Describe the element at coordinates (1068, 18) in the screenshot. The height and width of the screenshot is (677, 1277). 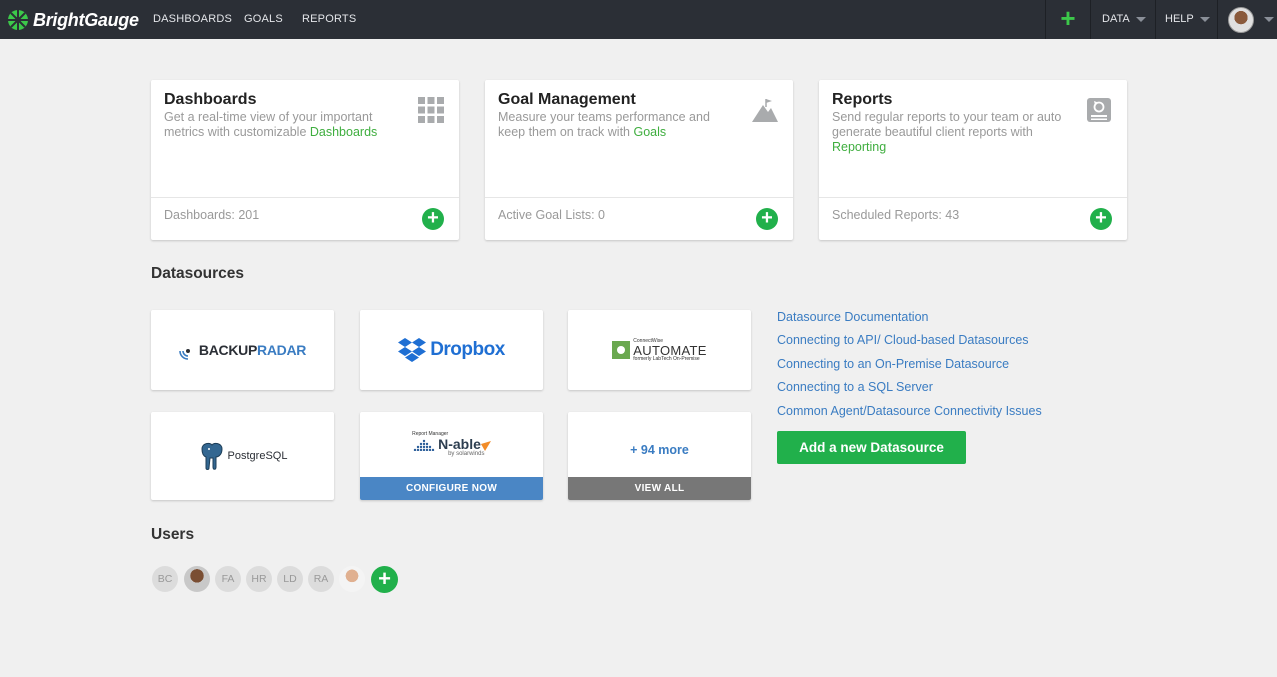
I see `add-plus-icon: +` at that location.